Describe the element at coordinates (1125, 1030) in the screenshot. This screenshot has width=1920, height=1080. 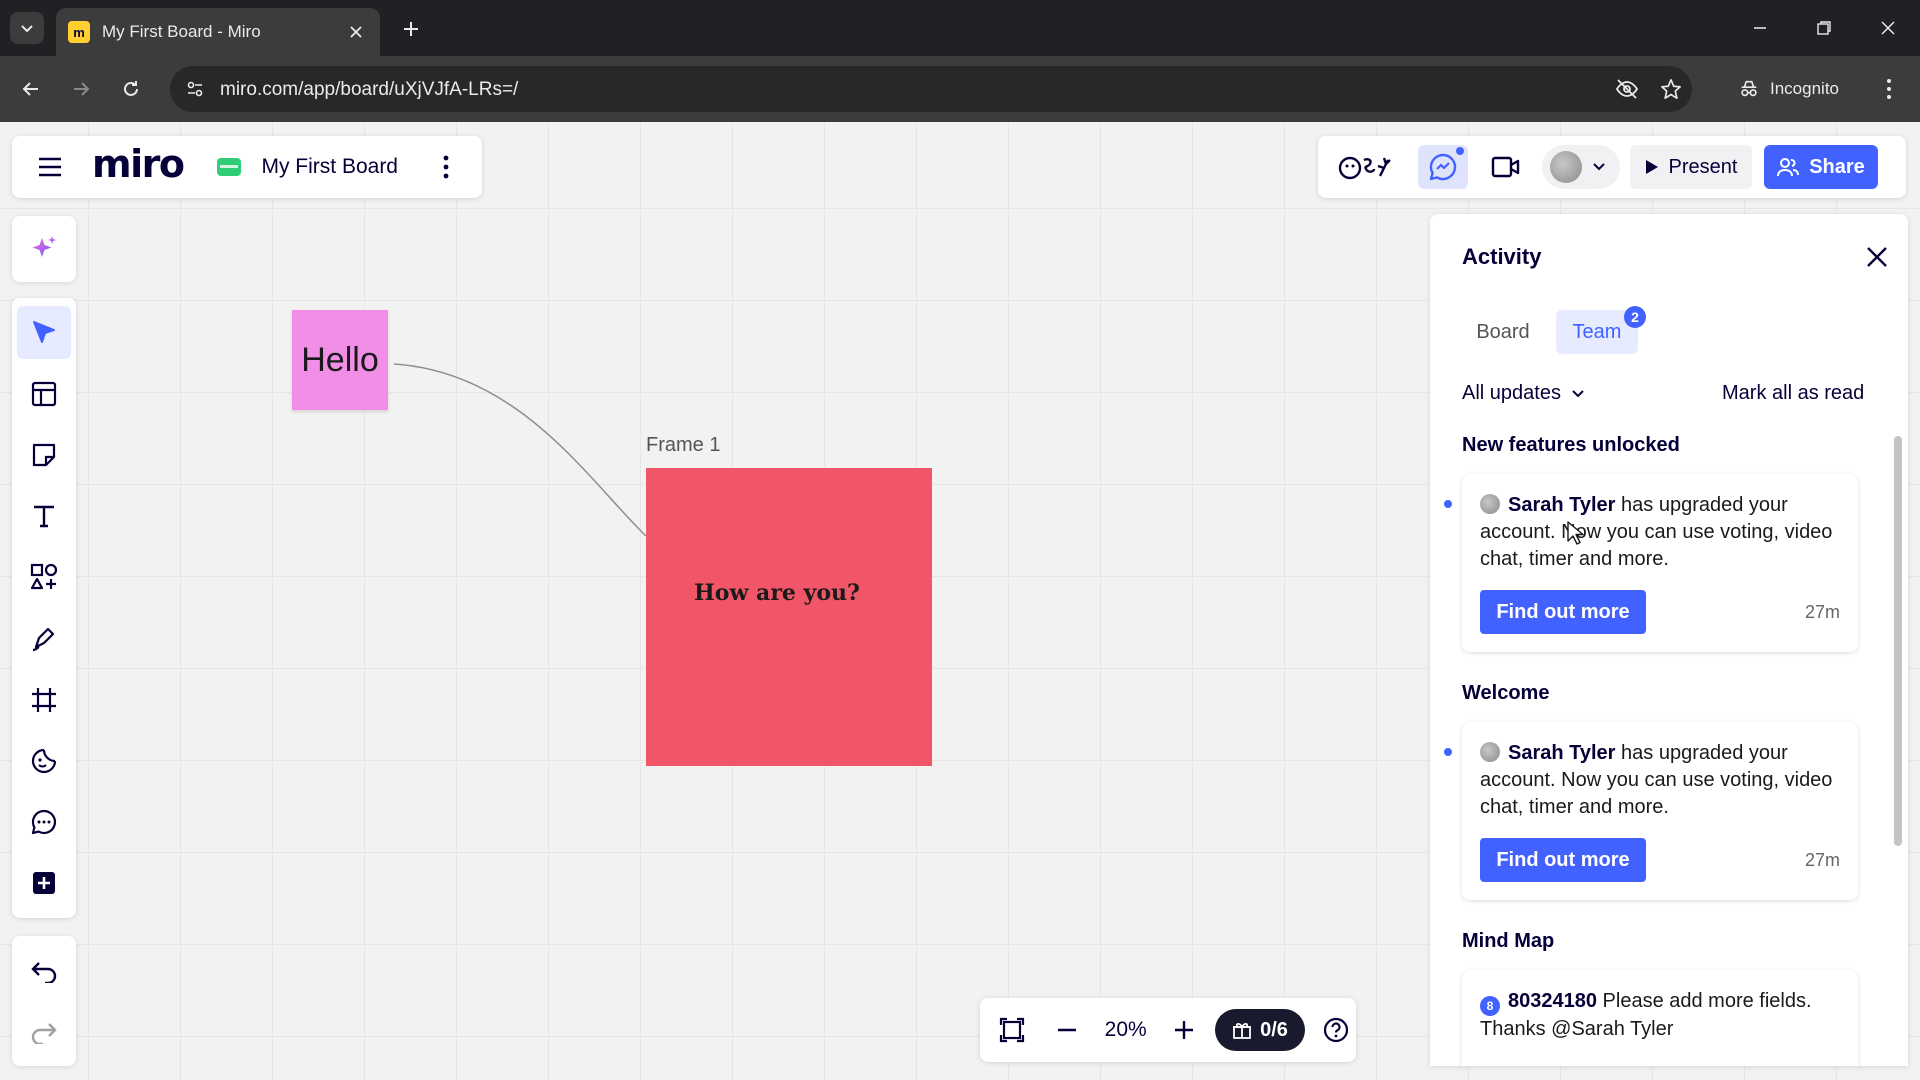
I see `zoom-level: 20%` at that location.